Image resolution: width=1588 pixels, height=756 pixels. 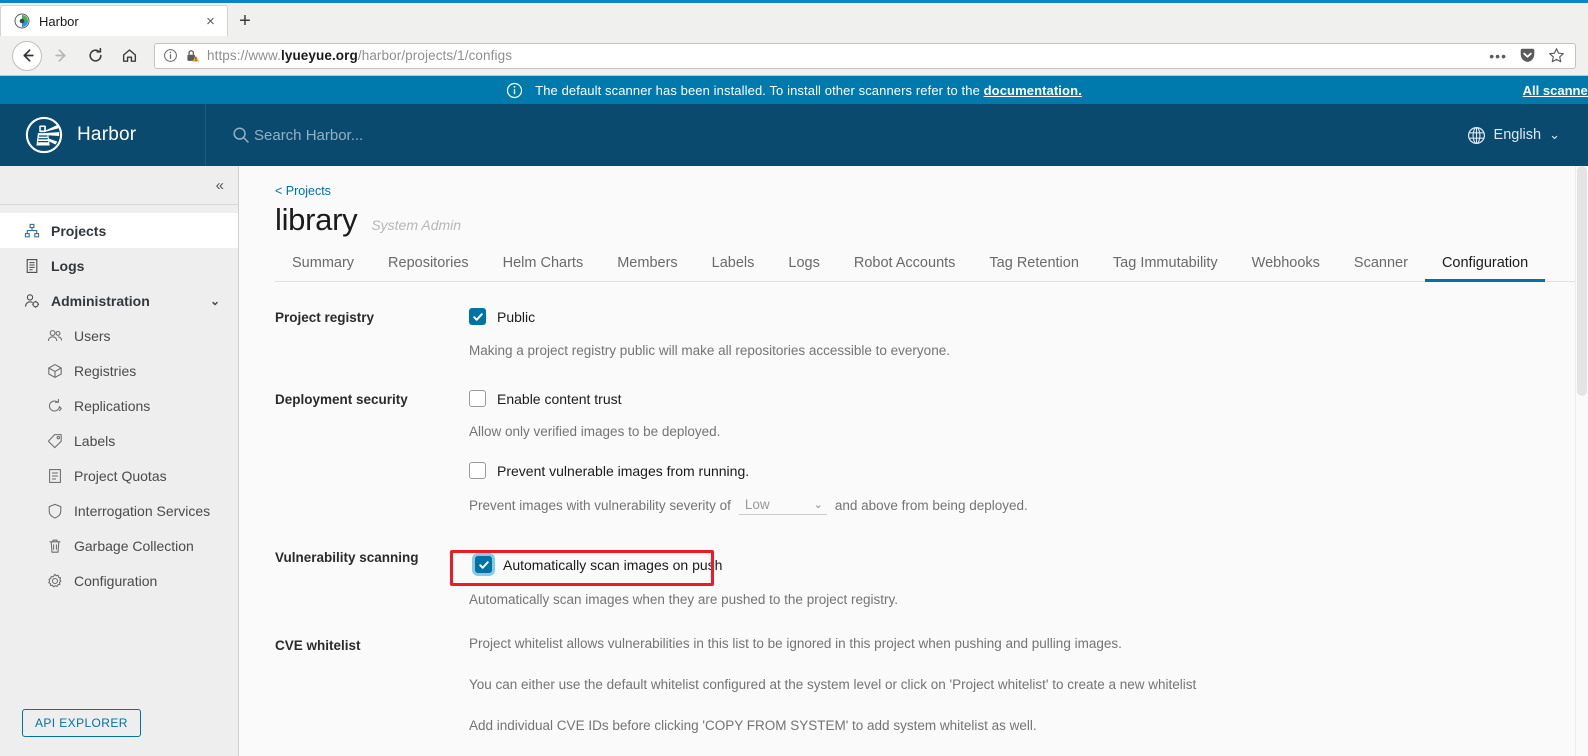 I want to click on all-scanners-link: All scanners, so click(x=1555, y=90).